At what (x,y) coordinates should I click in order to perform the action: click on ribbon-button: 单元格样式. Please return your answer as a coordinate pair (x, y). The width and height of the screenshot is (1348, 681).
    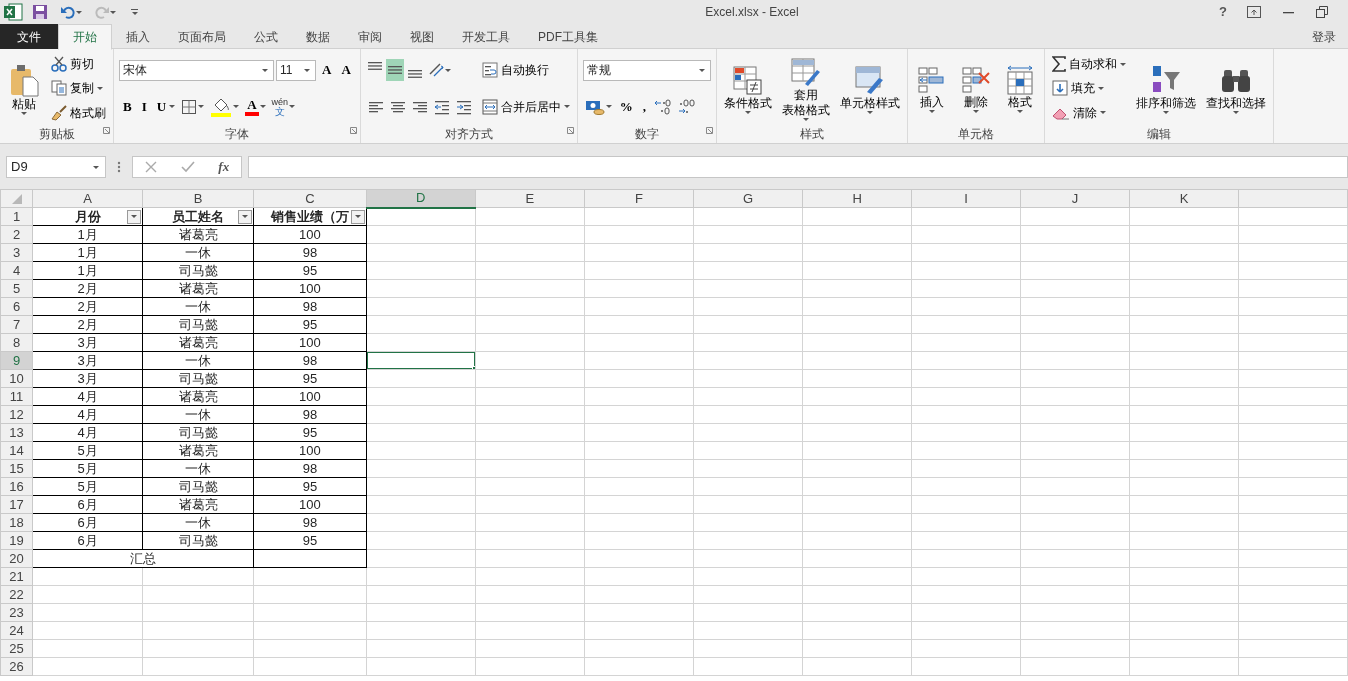
    Looking at the image, I should click on (869, 88).